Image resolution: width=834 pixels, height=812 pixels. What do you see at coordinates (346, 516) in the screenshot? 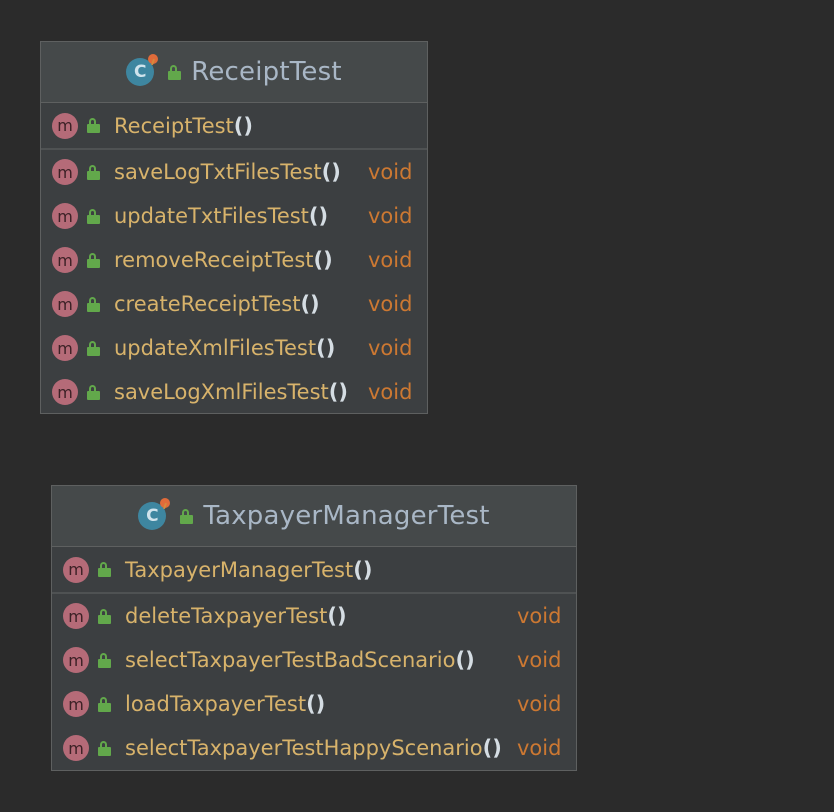
I see `class-name: TaxpayerManagerTest` at bounding box center [346, 516].